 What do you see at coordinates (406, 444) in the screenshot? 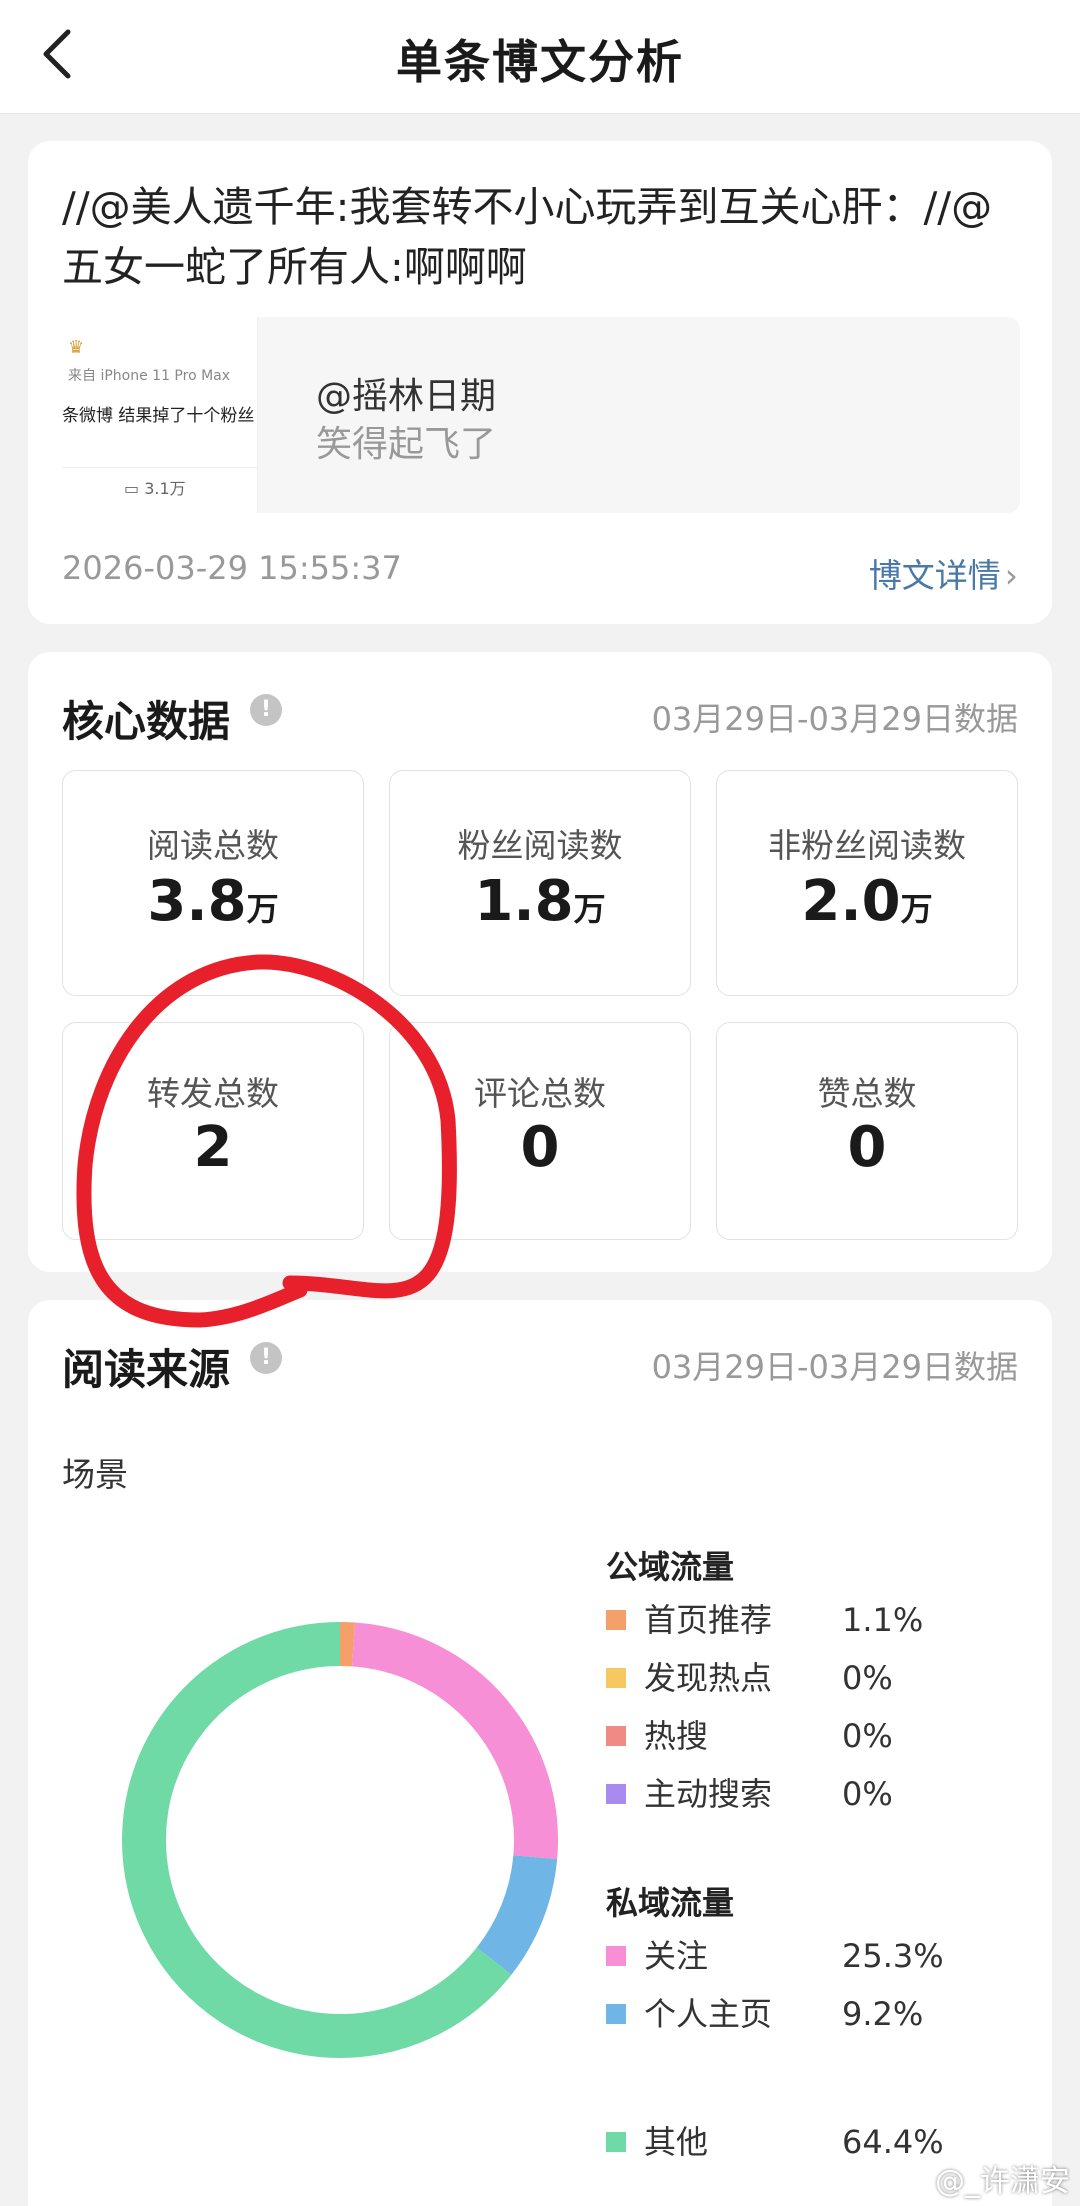
I see `quoted-content: 笑得起飞了` at bounding box center [406, 444].